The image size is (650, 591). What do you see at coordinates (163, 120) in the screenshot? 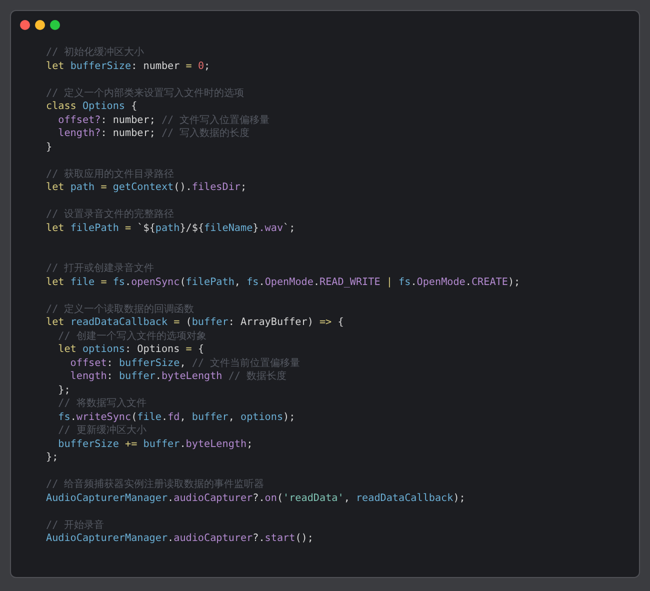
I see `code-line: offset?: number; // 文件写入位置偏移量` at bounding box center [163, 120].